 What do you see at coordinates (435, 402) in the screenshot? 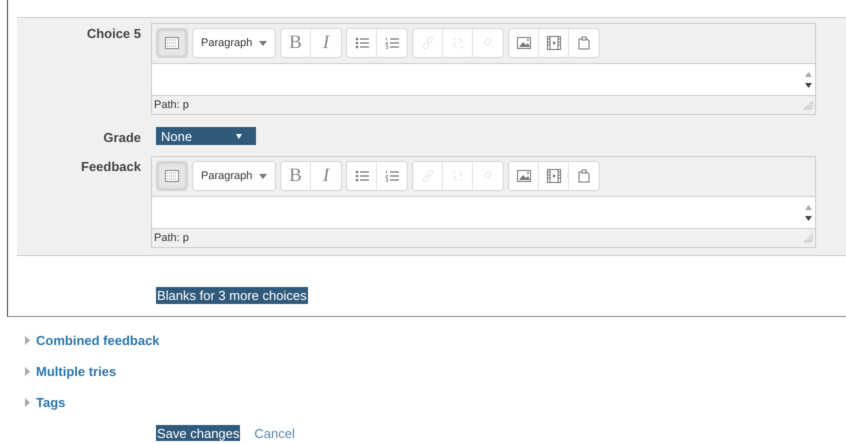
I see `section-toggle: Tags` at bounding box center [435, 402].